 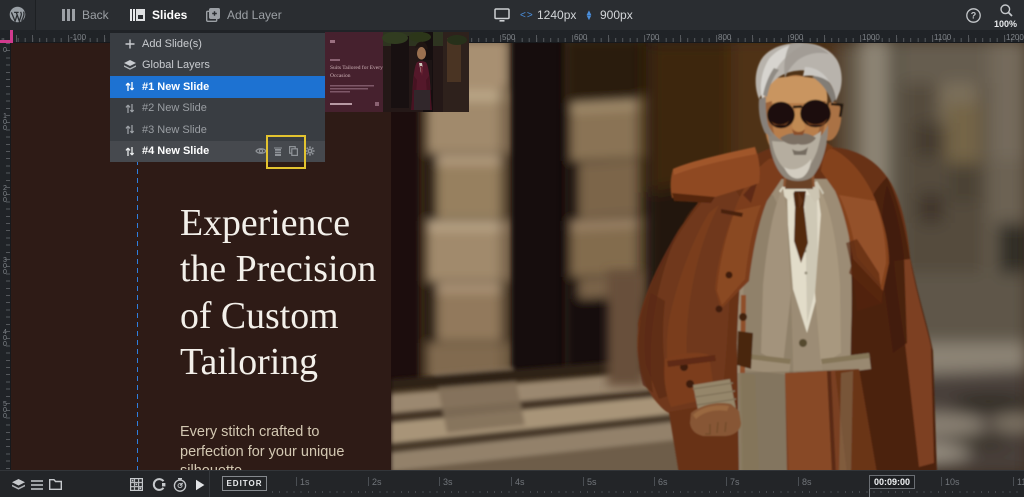 I want to click on svg-text: Suits Tailored for Every, so click(x=356, y=67).